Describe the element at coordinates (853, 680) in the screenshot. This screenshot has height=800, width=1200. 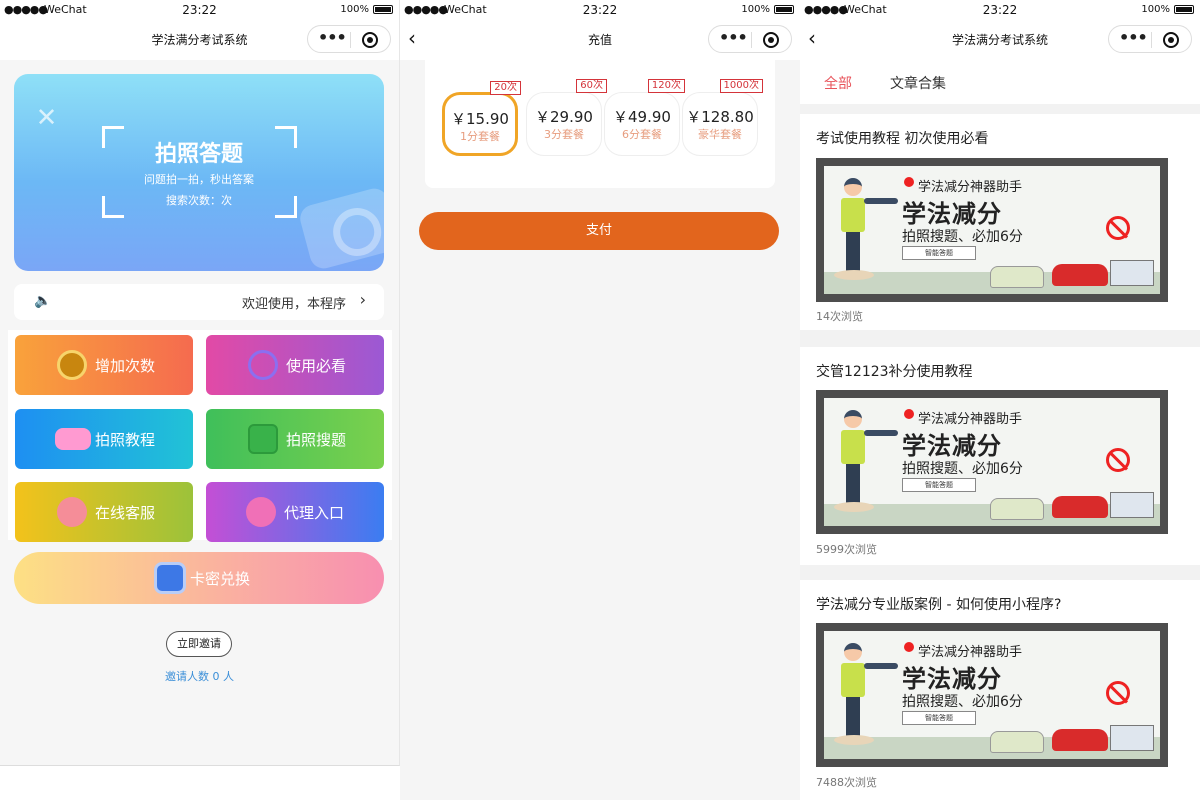
I see `police-vest` at that location.